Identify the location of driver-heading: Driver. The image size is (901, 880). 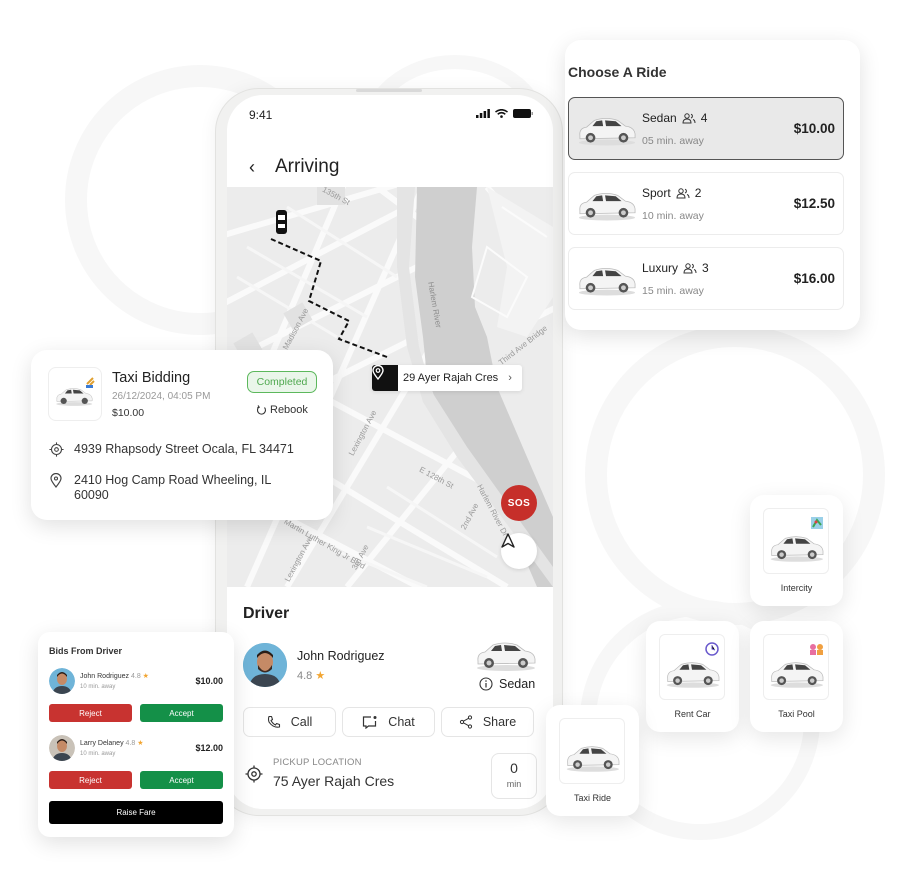
(266, 613).